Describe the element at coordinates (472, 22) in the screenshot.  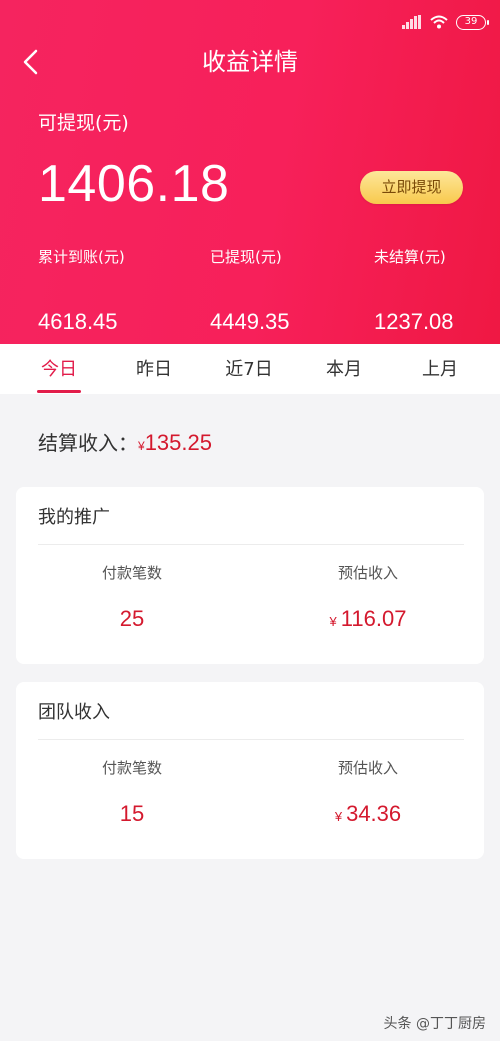
I see `battery-indicator: 39` at that location.